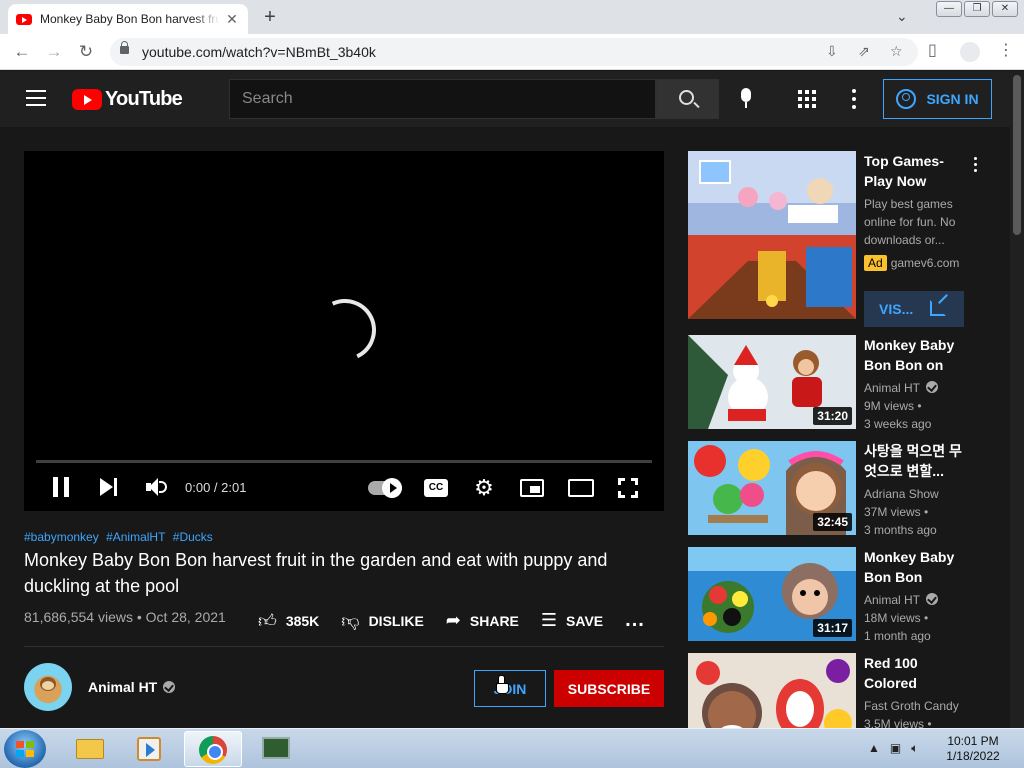 This screenshot has height=768, width=1024. What do you see at coordinates (436, 488) in the screenshot?
I see `captions-button: CC` at bounding box center [436, 488].